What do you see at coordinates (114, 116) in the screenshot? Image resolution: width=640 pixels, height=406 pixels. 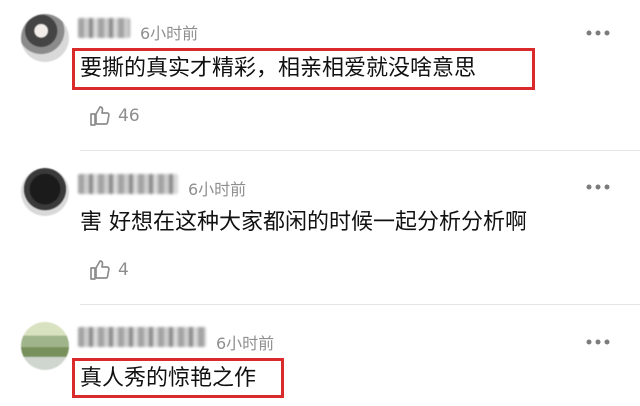 I see `like-button: 46` at bounding box center [114, 116].